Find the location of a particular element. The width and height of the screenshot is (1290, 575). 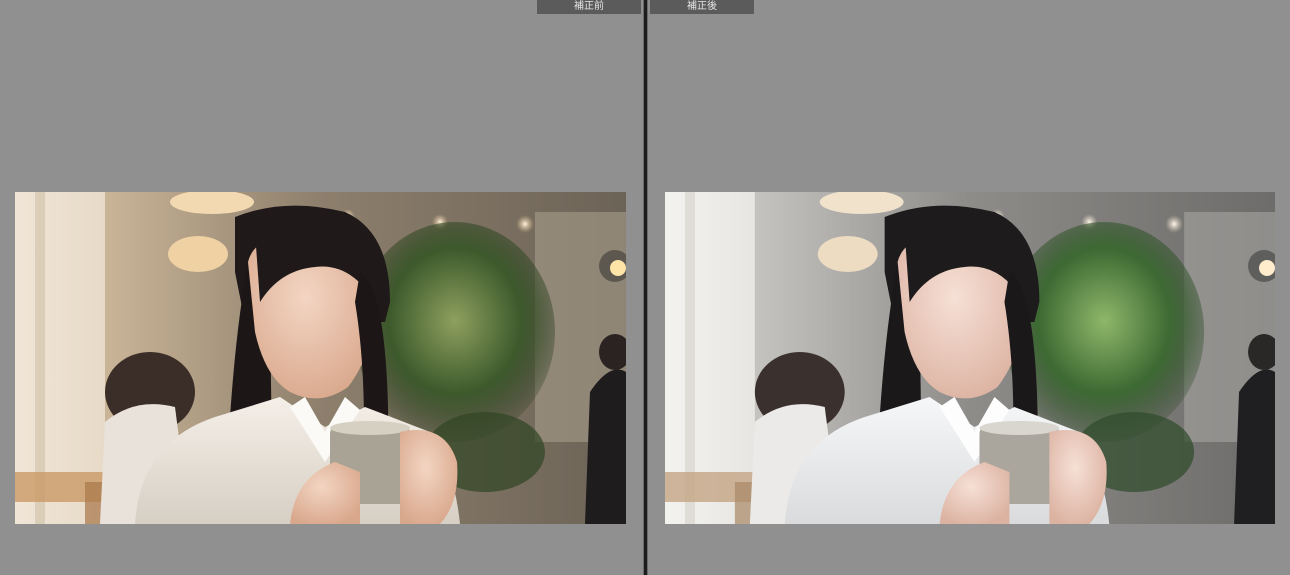

after-label: 補正後 is located at coordinates (702, 7).